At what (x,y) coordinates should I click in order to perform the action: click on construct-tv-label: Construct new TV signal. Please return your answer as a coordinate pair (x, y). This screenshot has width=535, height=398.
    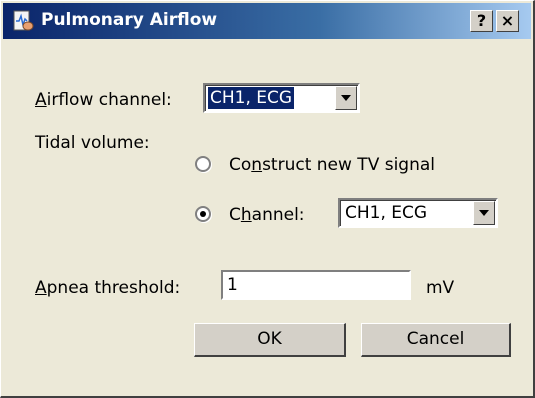
    Looking at the image, I should click on (332, 165).